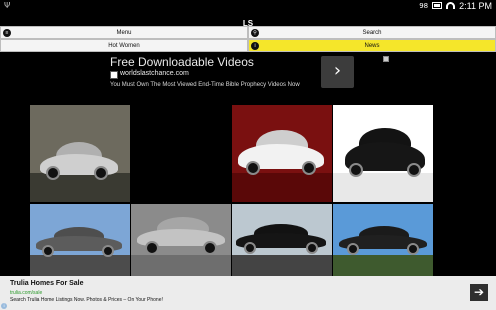 The width and height of the screenshot is (496, 310). I want to click on bottom-ad-title: Trulia Homes For Sale, so click(47, 283).